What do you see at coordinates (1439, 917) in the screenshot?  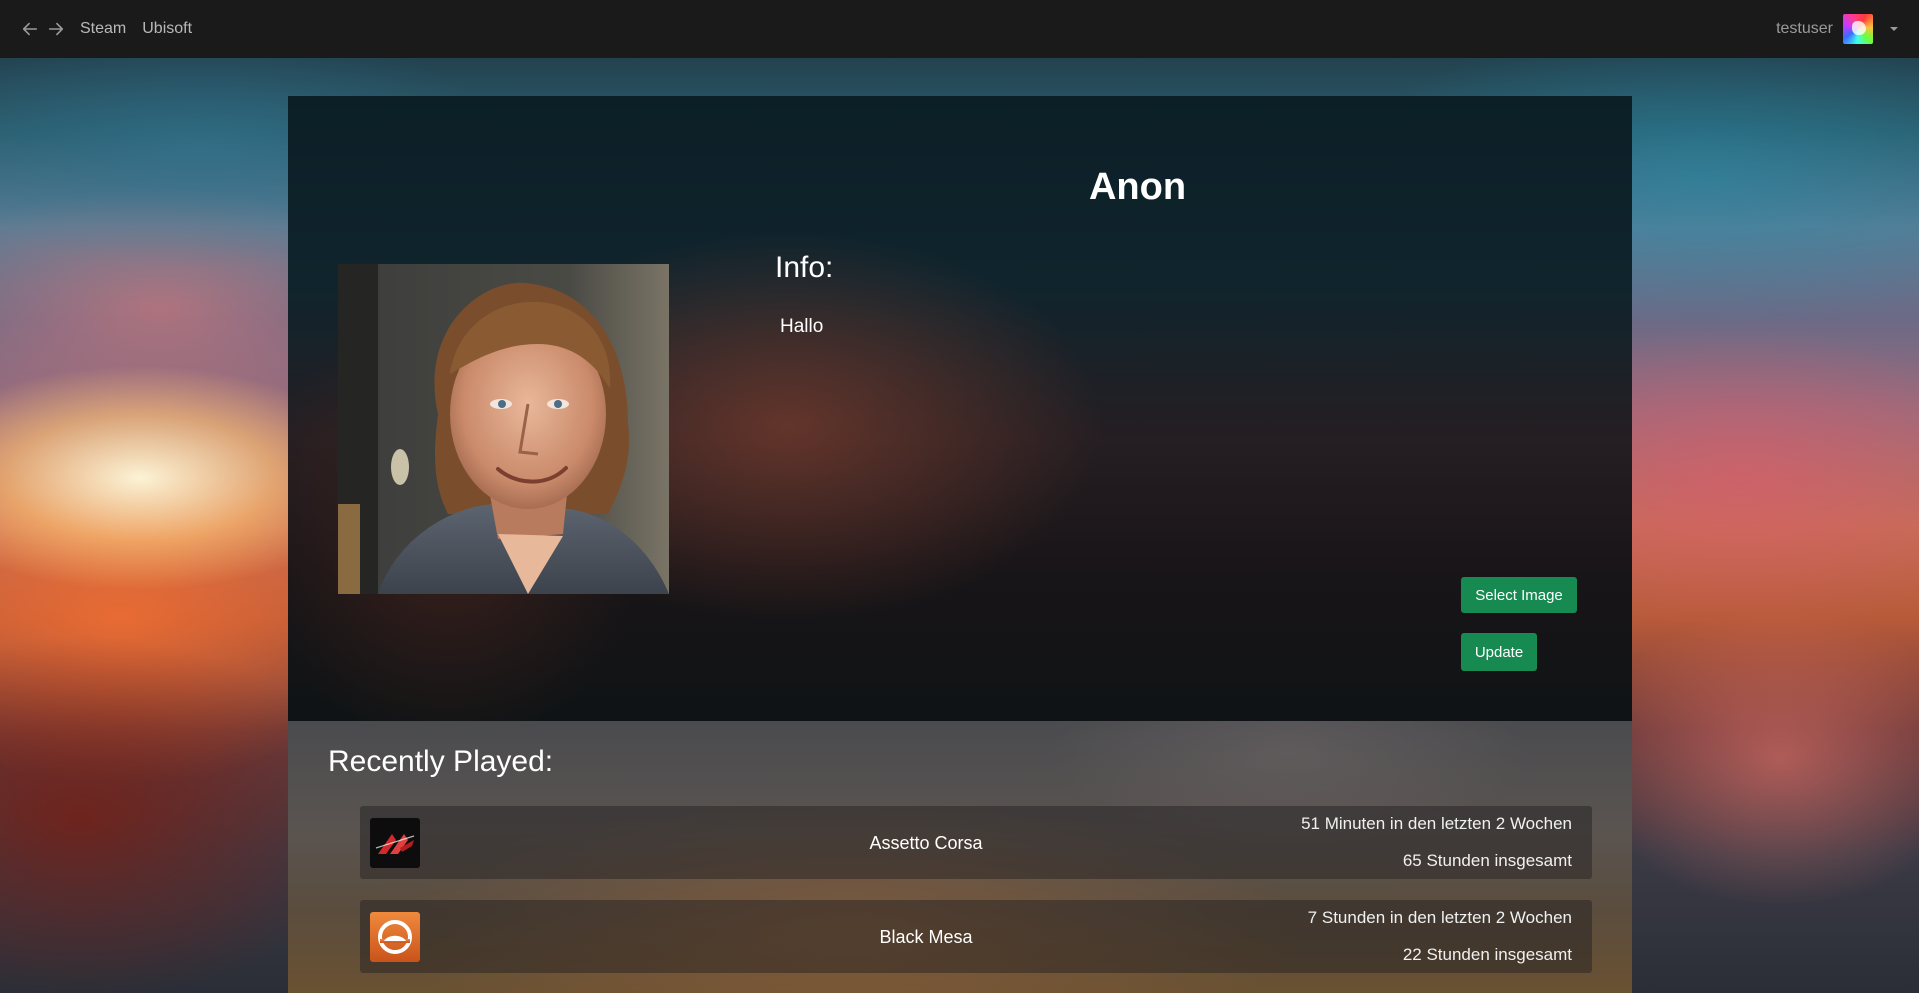 I see `game-recent-playtime: 7 Stunden in den letzten 2 Wochen` at bounding box center [1439, 917].